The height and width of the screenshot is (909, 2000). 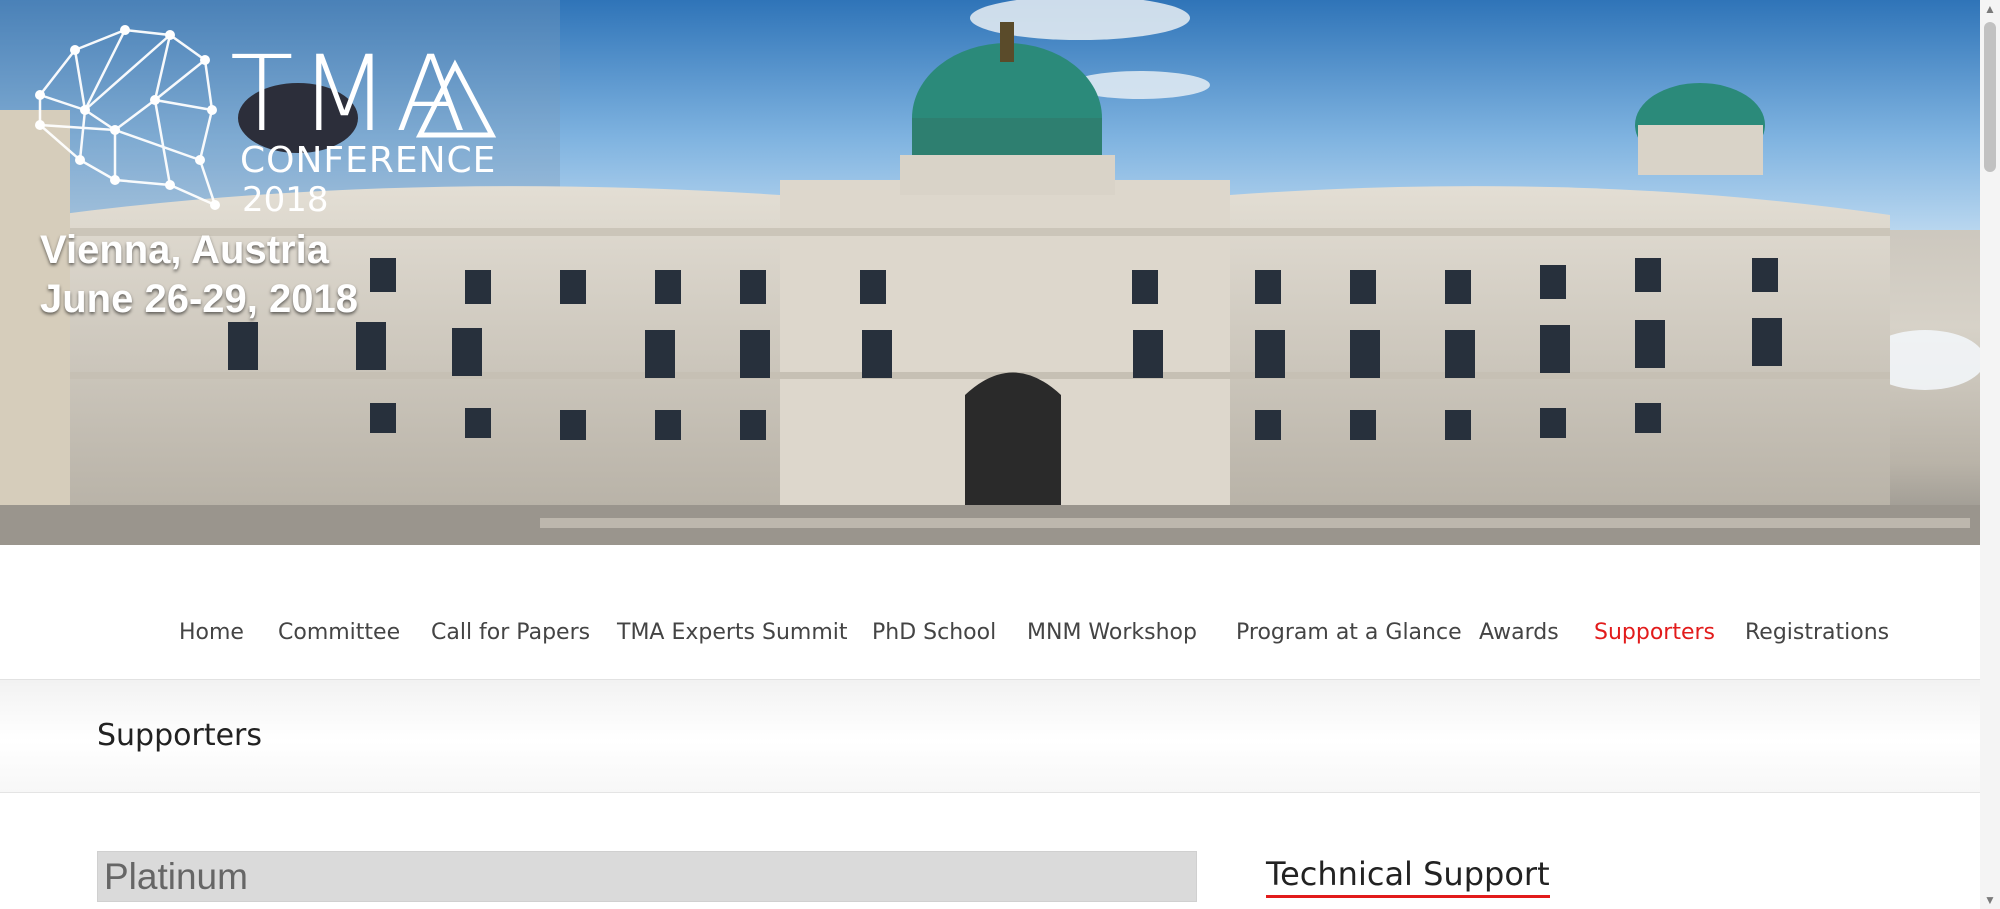 What do you see at coordinates (510, 632) in the screenshot?
I see `nav-item-call-for-papers: Call for Papers` at bounding box center [510, 632].